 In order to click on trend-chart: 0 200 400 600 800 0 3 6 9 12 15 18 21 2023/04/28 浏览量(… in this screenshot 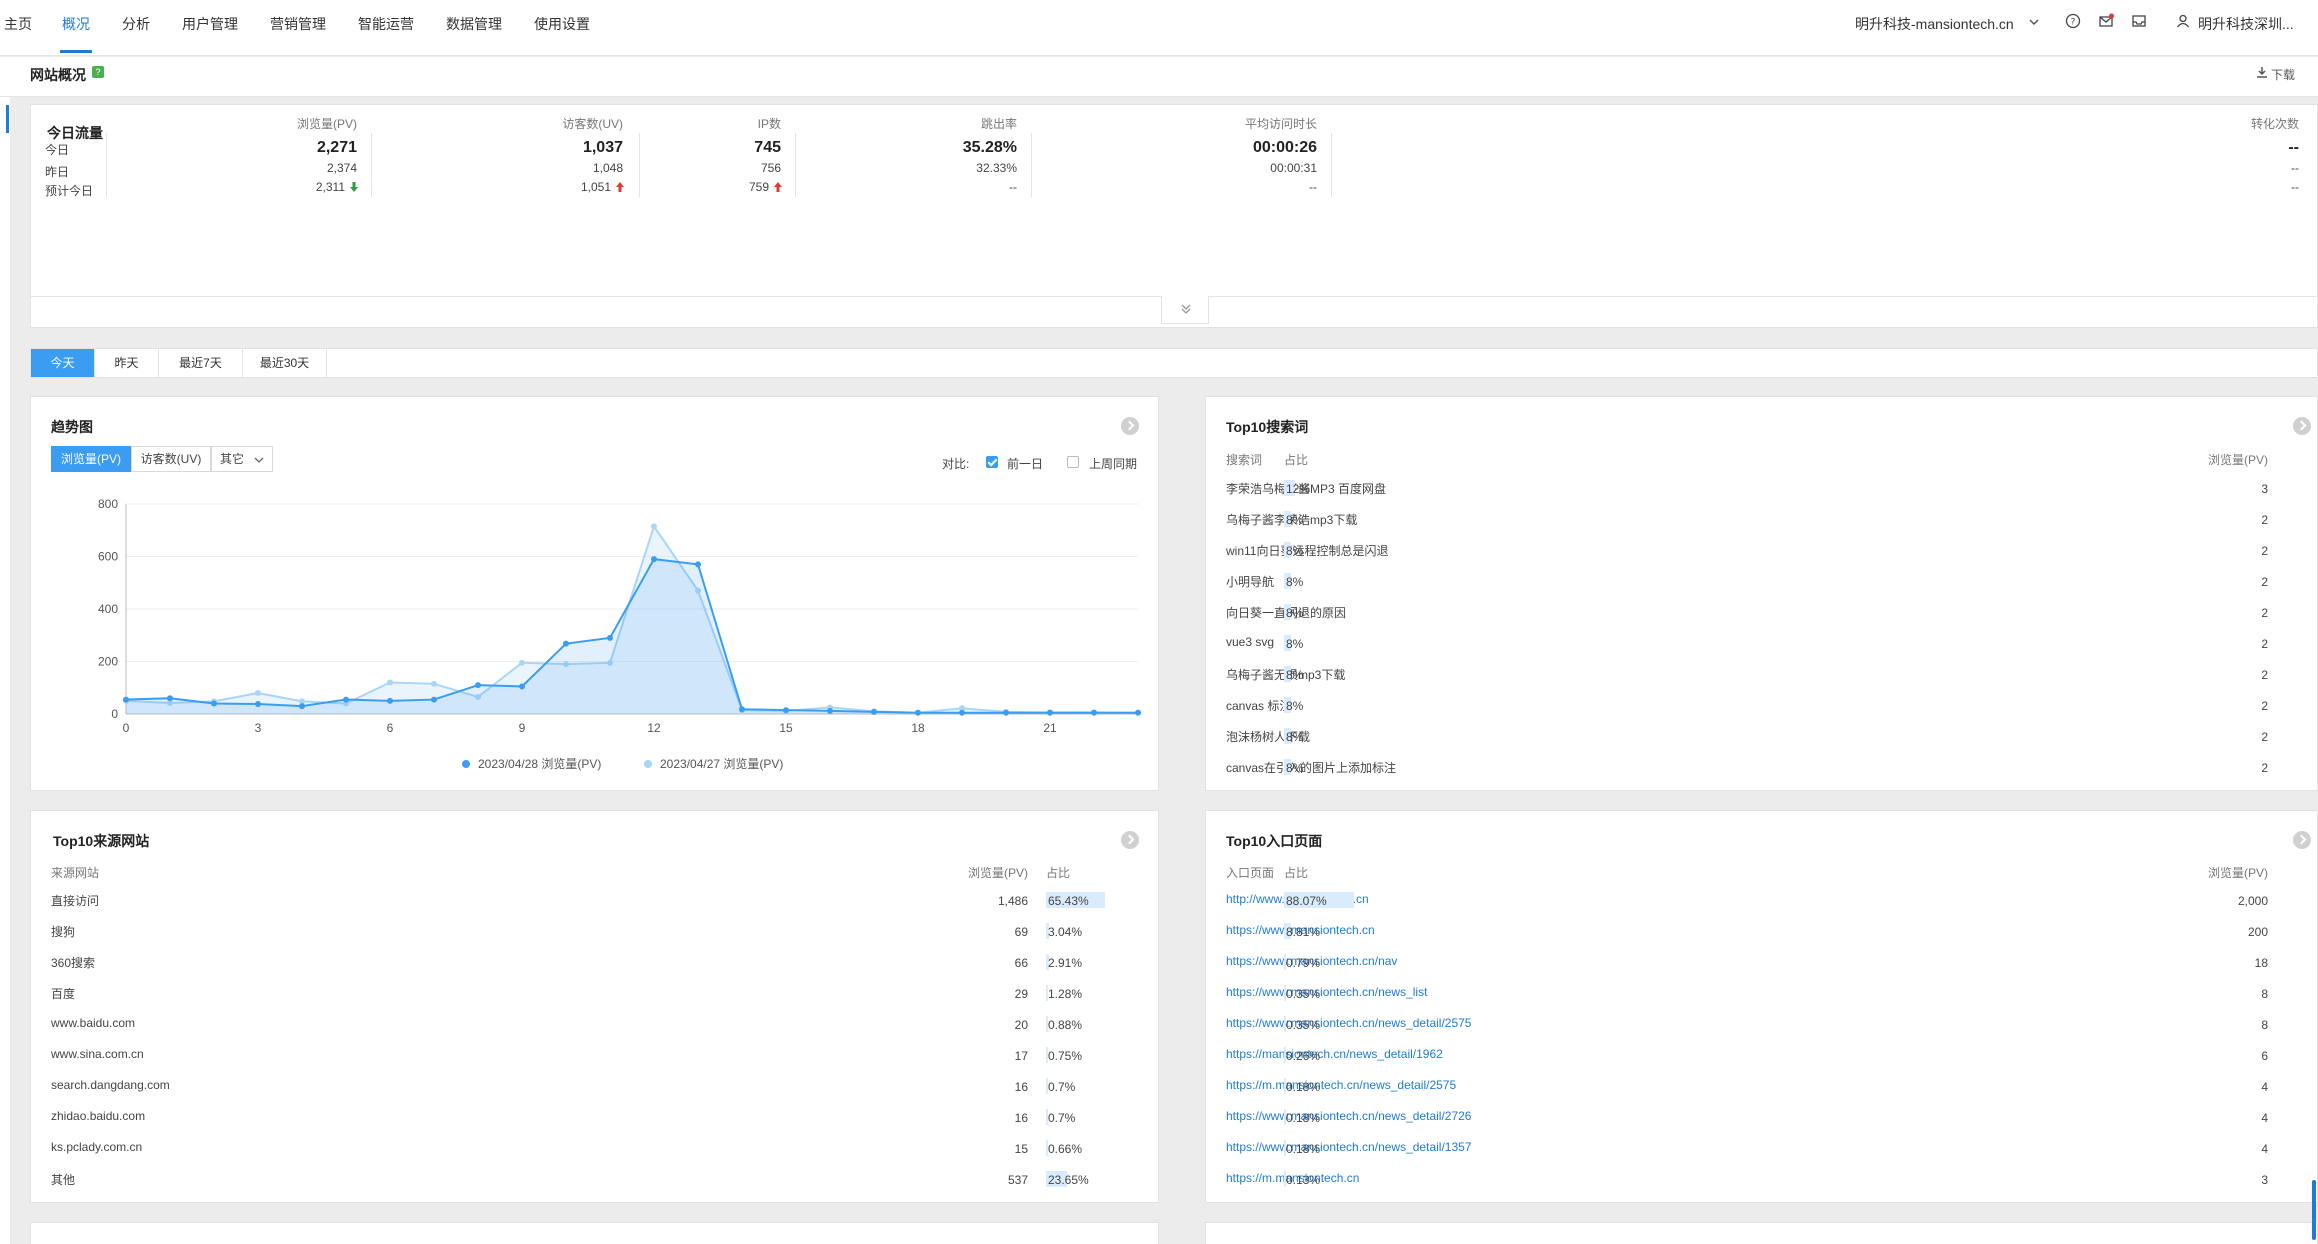, I will do `click(619, 634)`.